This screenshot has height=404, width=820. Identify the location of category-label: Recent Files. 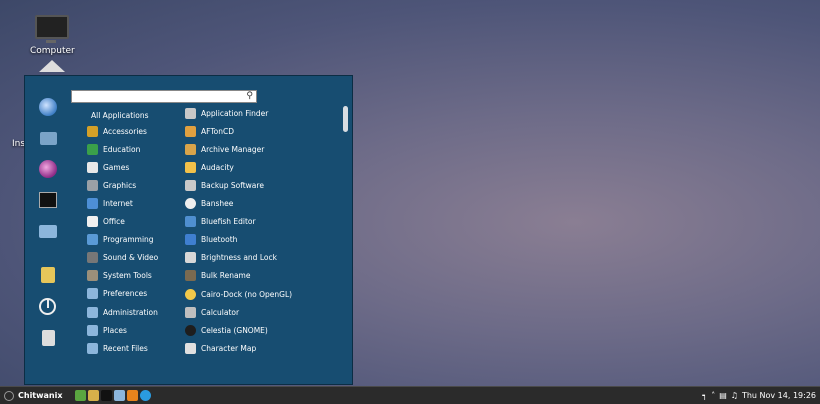
(125, 348).